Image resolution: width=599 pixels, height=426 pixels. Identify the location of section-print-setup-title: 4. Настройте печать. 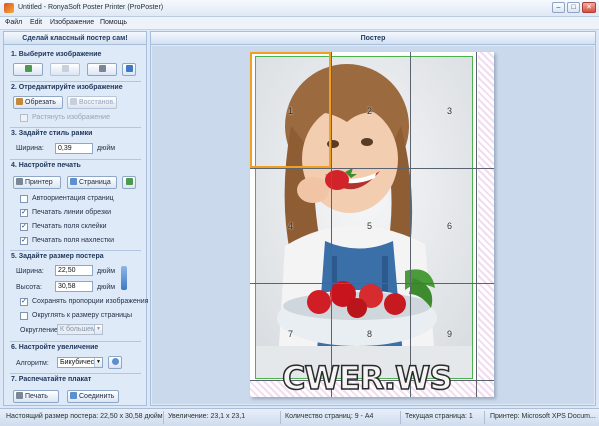
(46, 165).